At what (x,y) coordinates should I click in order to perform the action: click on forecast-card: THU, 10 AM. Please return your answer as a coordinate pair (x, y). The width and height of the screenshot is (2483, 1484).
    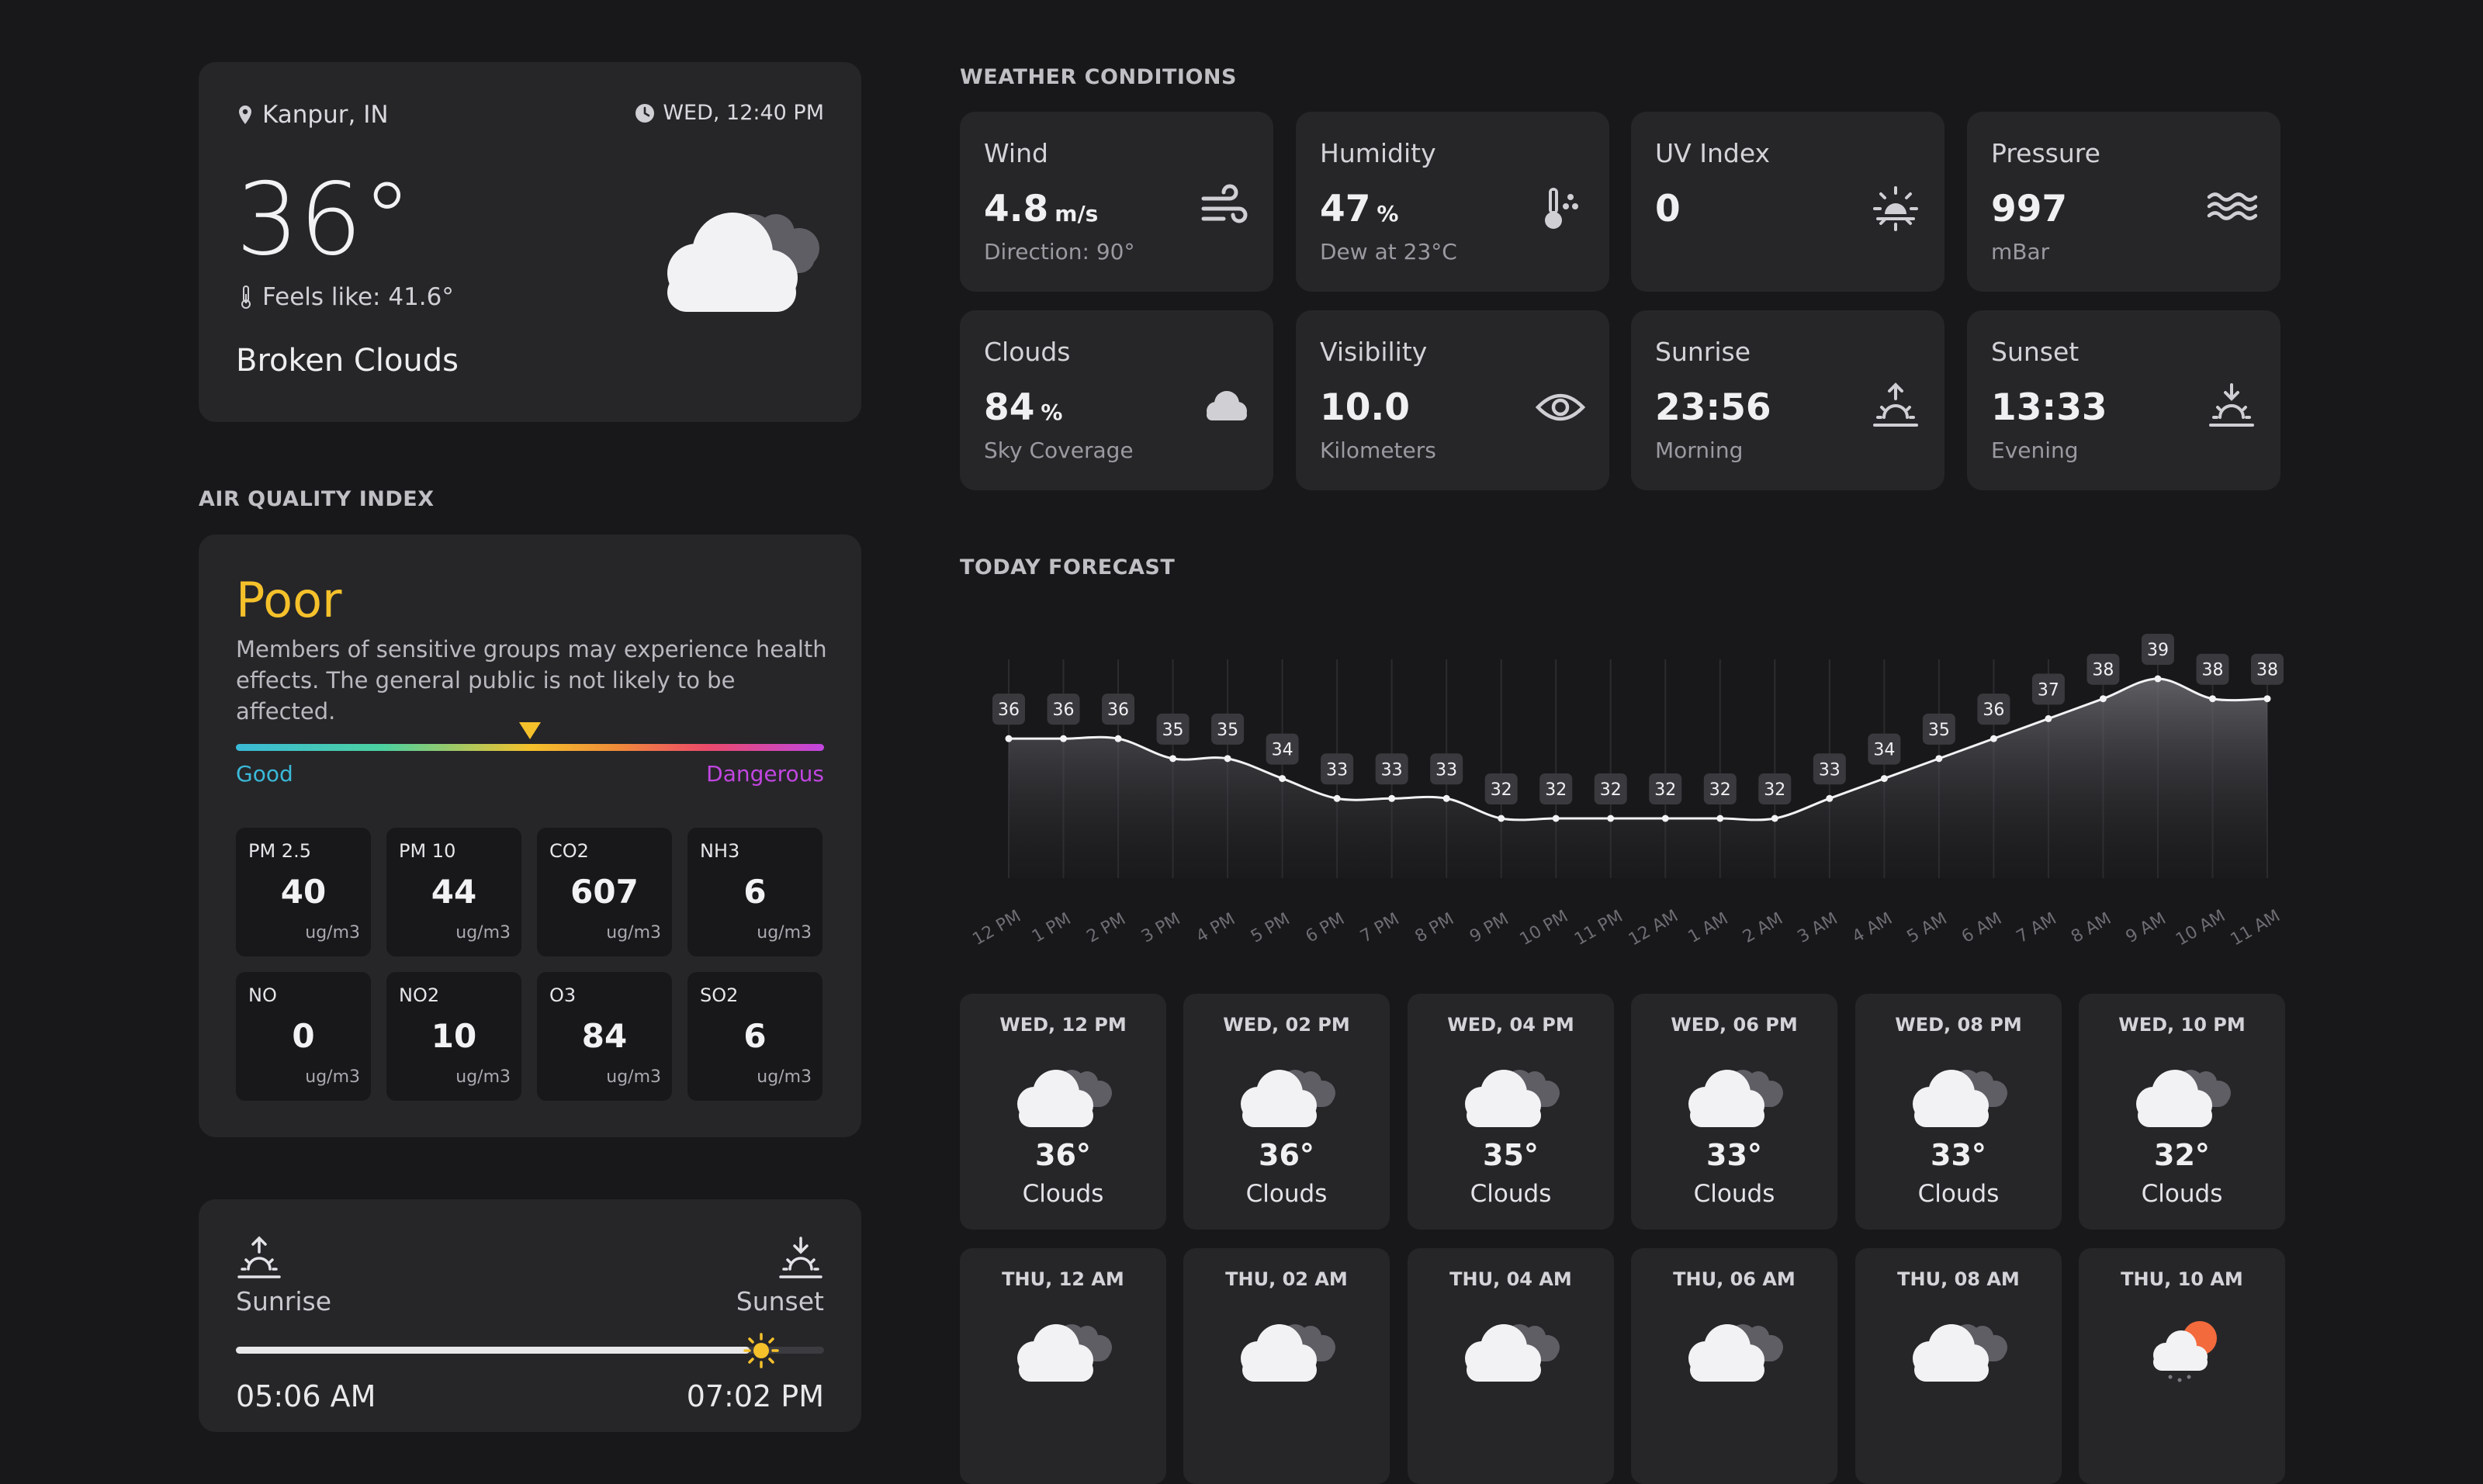
    Looking at the image, I should click on (2182, 1366).